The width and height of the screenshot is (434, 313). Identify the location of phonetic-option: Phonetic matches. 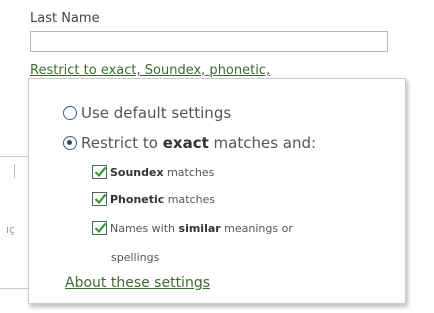
(153, 199).